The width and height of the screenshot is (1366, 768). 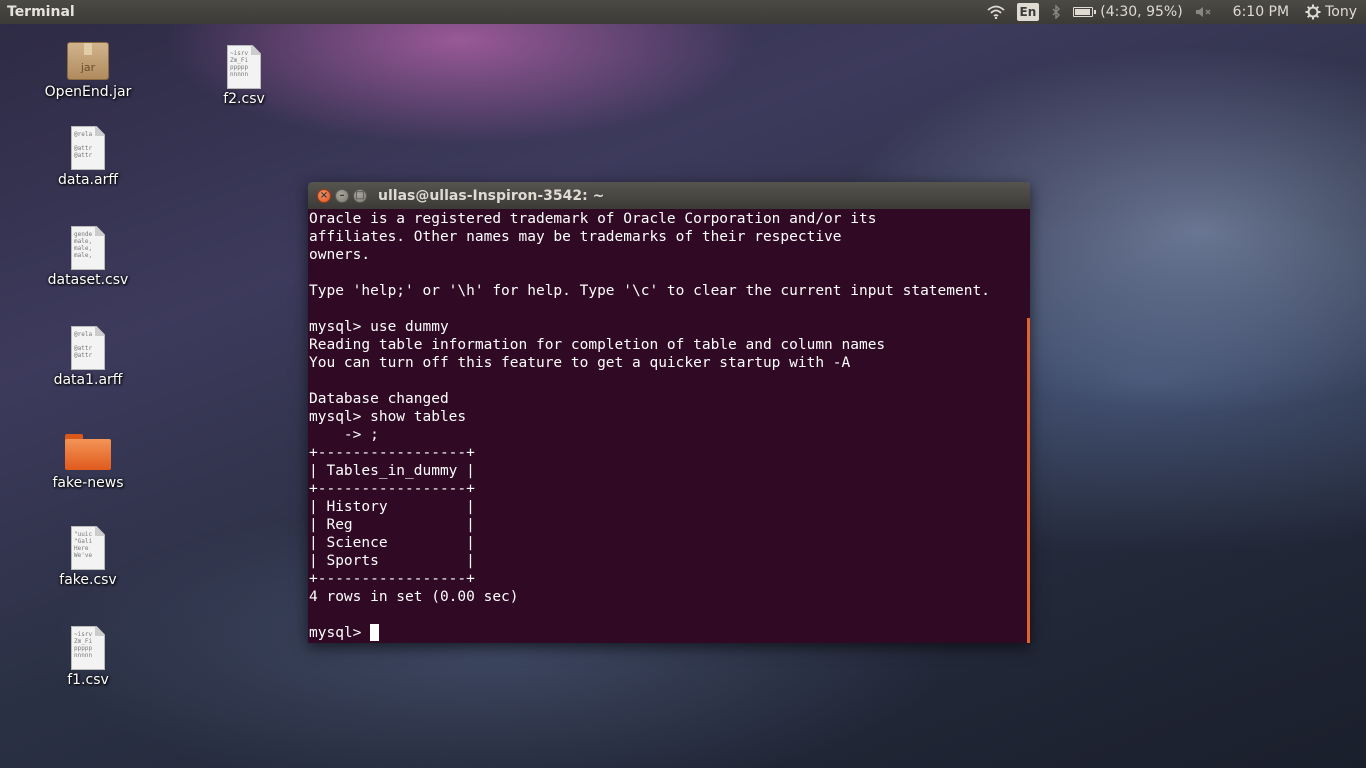 What do you see at coordinates (669, 195) in the screenshot?
I see `window-titlebar: × – □ ullas@ullas-Inspiron-3542: ~` at bounding box center [669, 195].